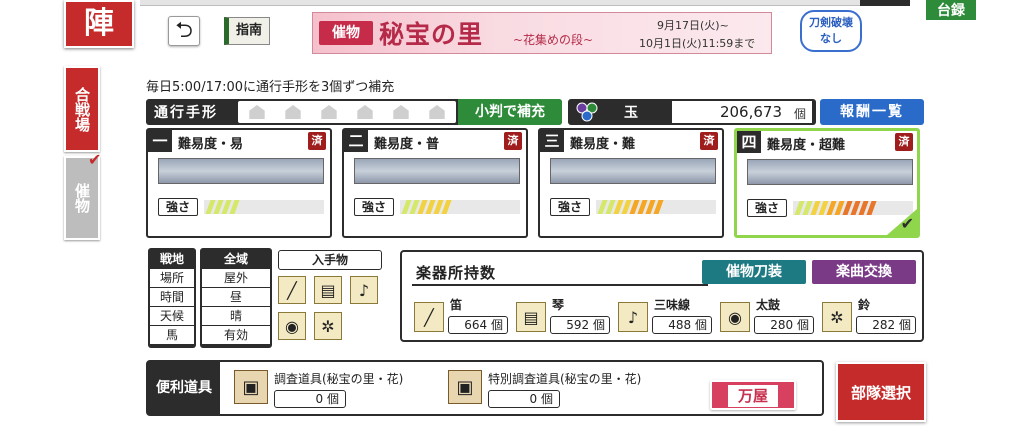  I want to click on refill-notice: 毎日5:00/17:00に通行手形を3個ずつ補充, so click(270, 87).